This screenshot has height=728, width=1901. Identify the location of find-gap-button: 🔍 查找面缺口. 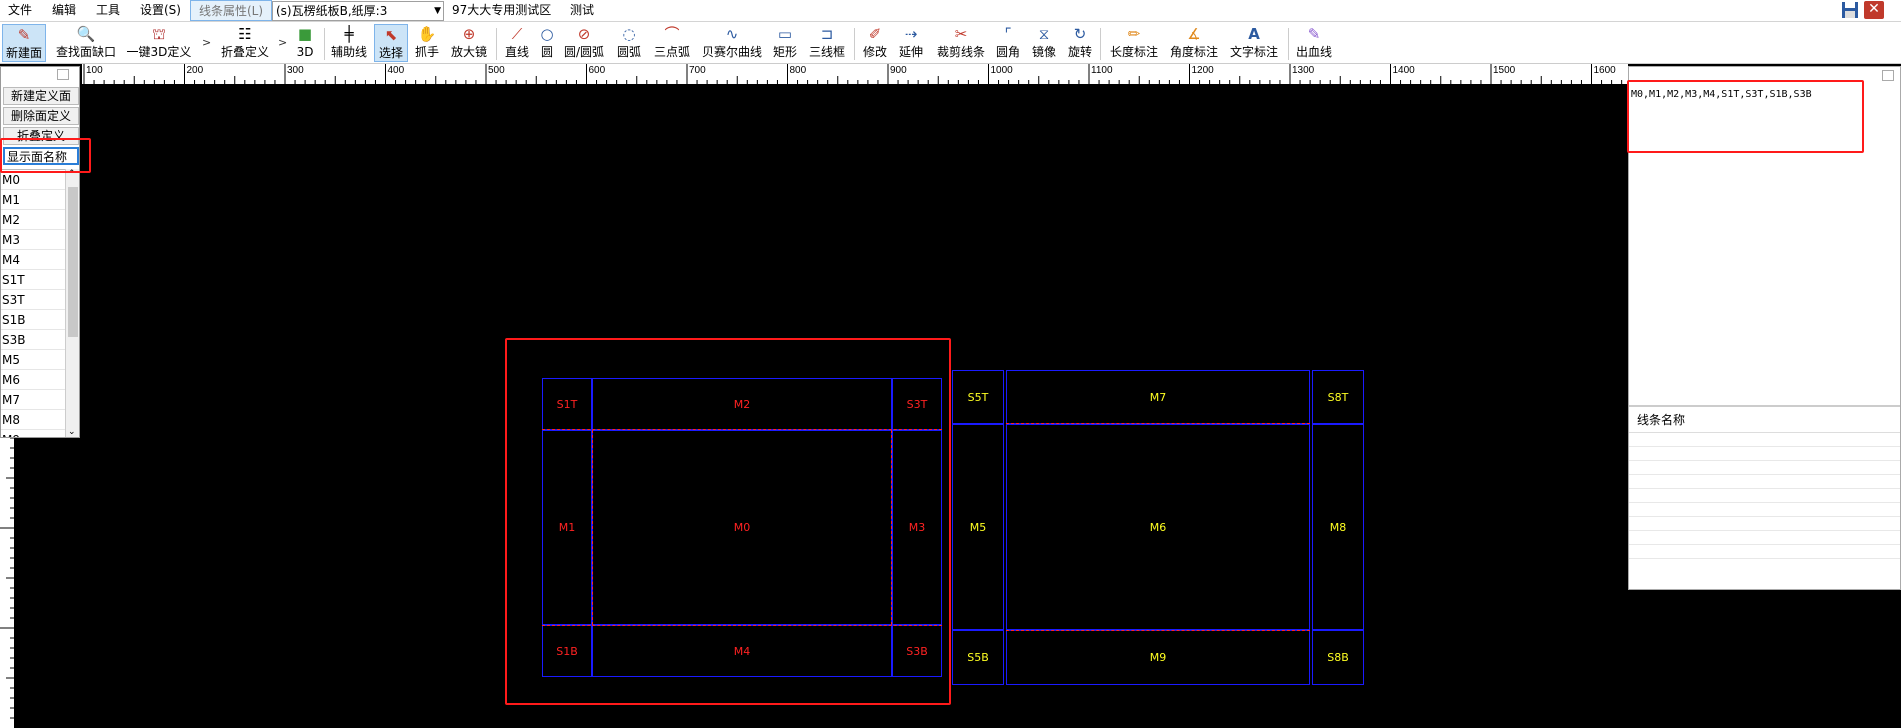
(86, 43).